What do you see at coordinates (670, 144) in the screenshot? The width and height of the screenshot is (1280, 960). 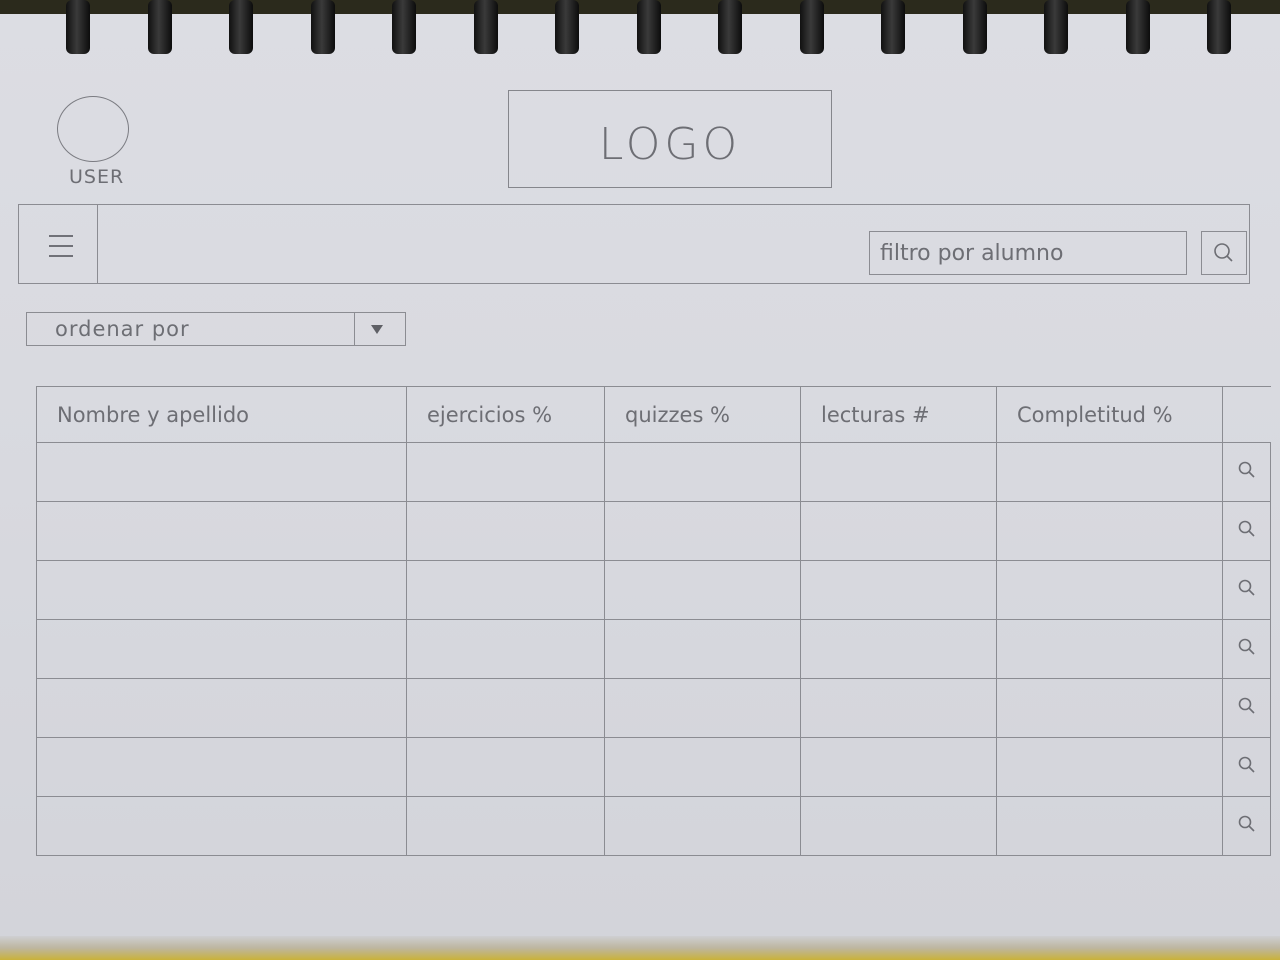 I see `logo-text: LOGO` at bounding box center [670, 144].